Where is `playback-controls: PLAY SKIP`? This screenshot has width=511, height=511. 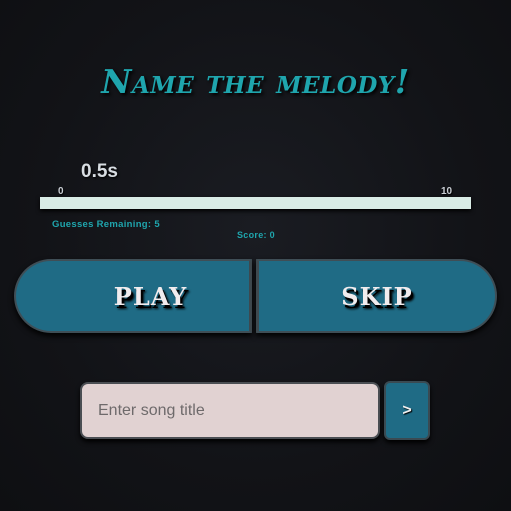 playback-controls: PLAY SKIP is located at coordinates (255, 296).